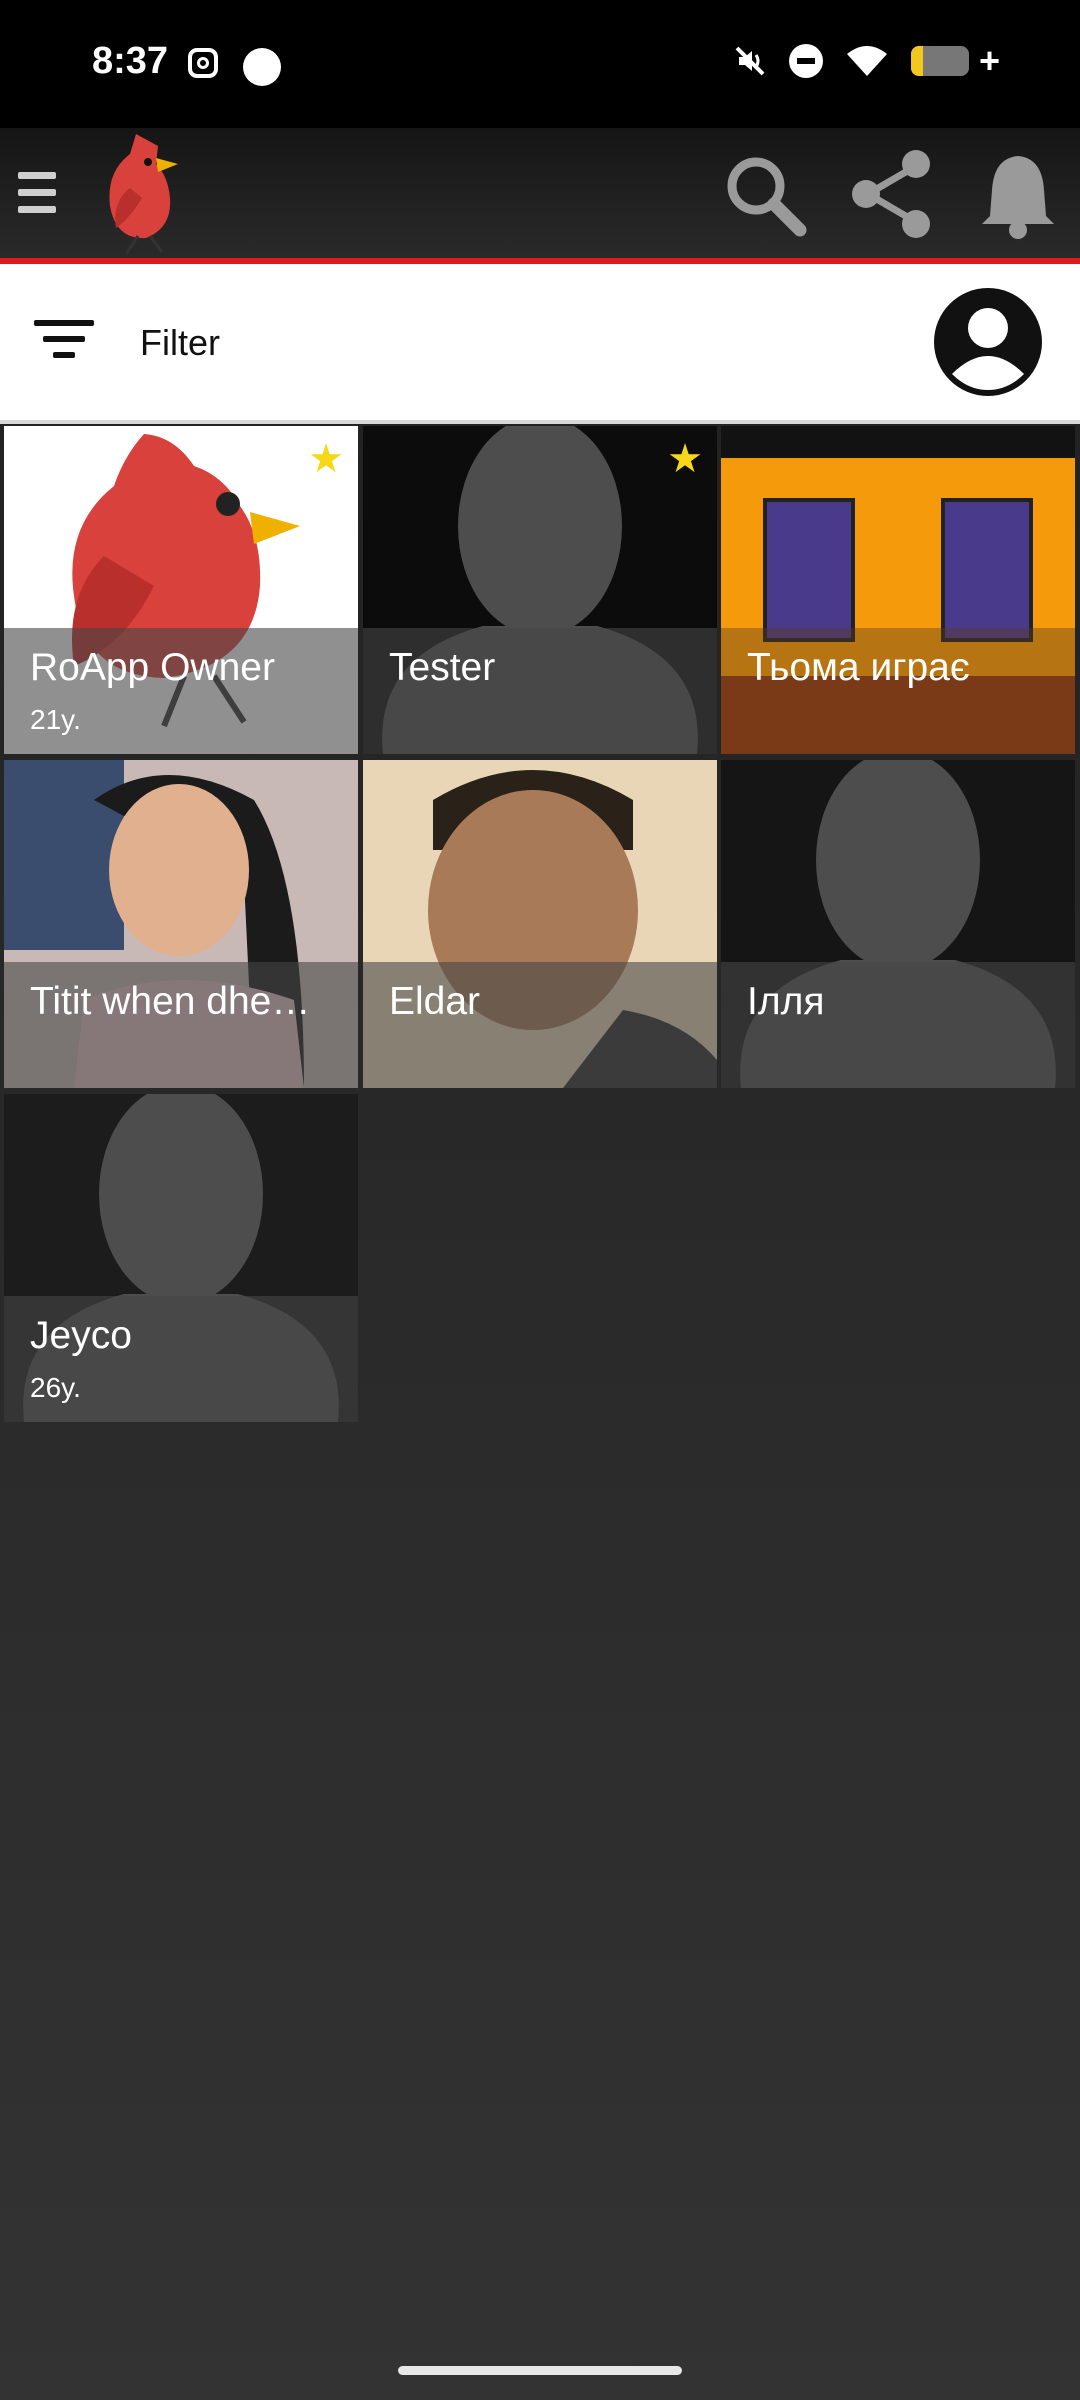  I want to click on home-gesture-bar, so click(540, 2370).